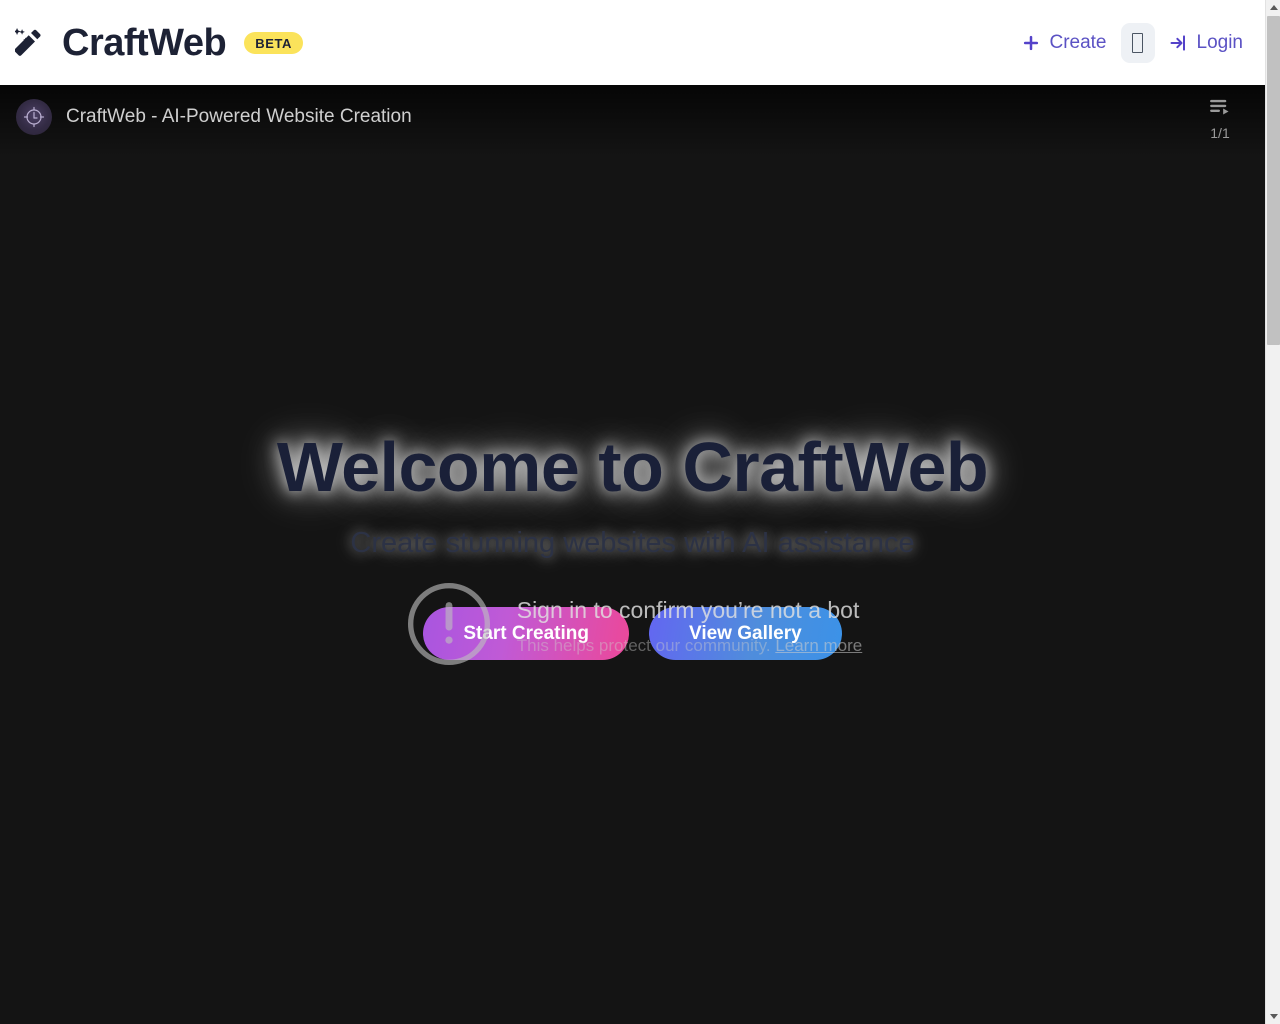 Image resolution: width=1280 pixels, height=1024 pixels. Describe the element at coordinates (1031, 43) in the screenshot. I see `plus-icon` at that location.